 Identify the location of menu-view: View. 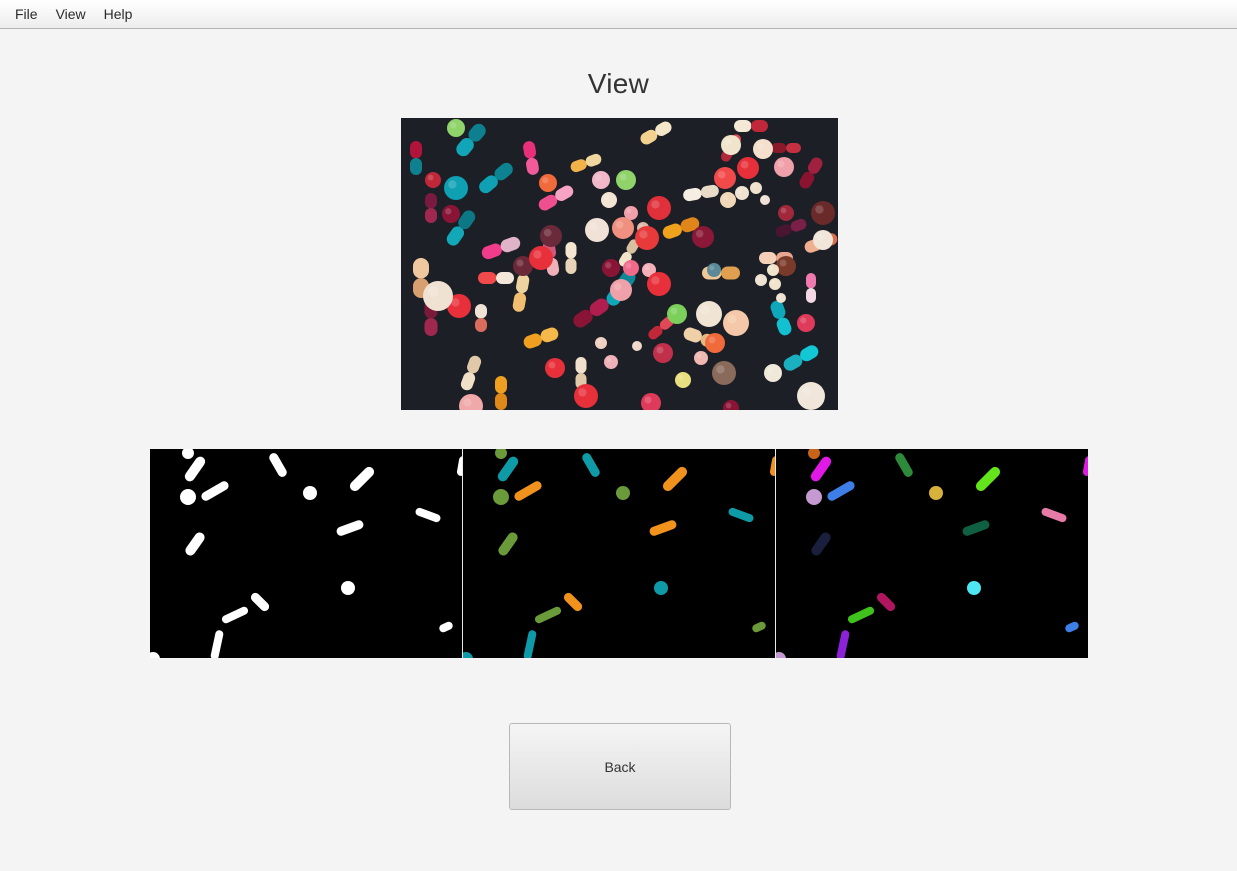
(71, 14).